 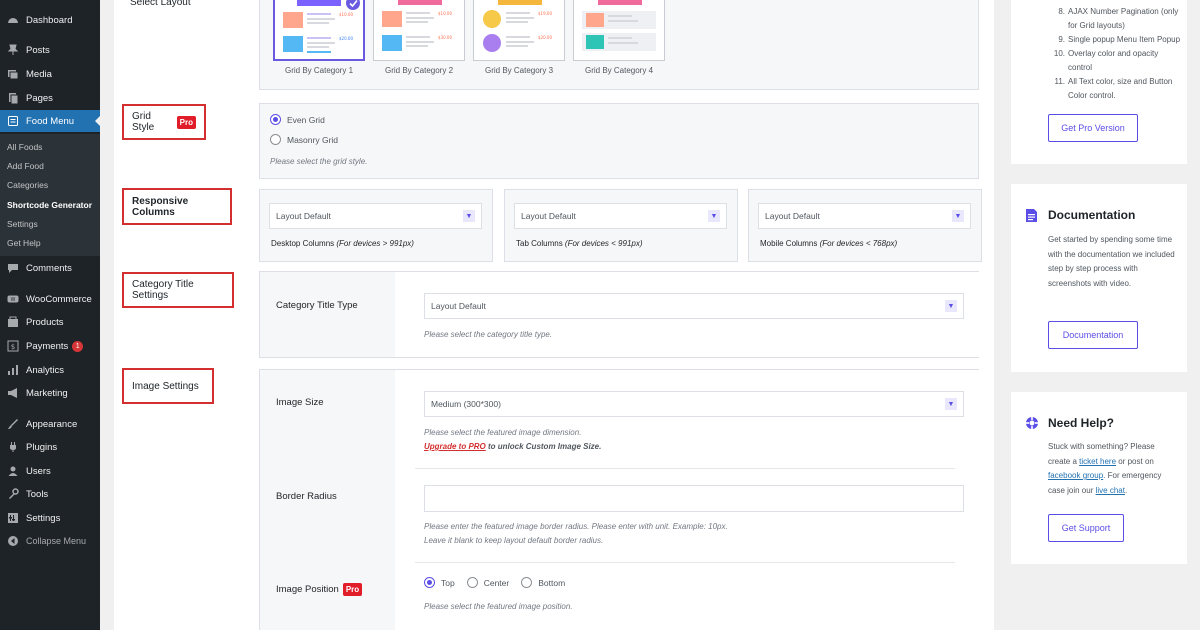 What do you see at coordinates (49, 205) in the screenshot?
I see `submenu-shortcode-generator: Shortcode Generator` at bounding box center [49, 205].